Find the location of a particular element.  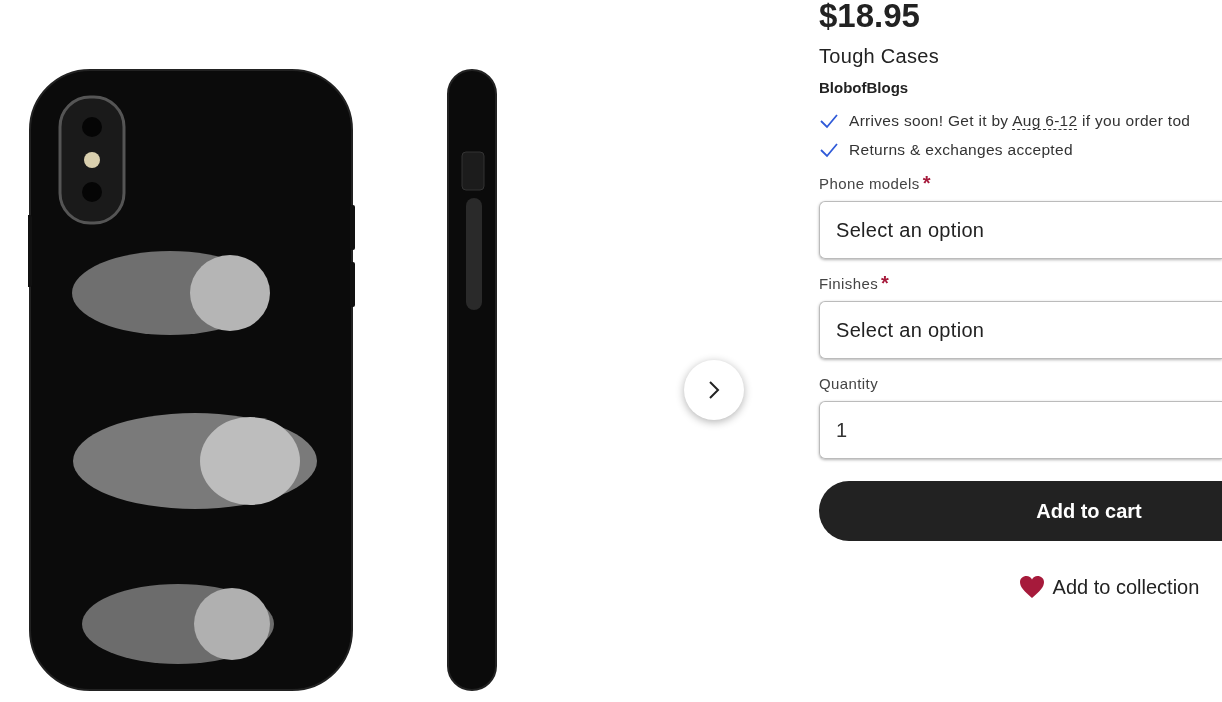

add-to-collection-button: Add to collection is located at coordinates (1109, 587).